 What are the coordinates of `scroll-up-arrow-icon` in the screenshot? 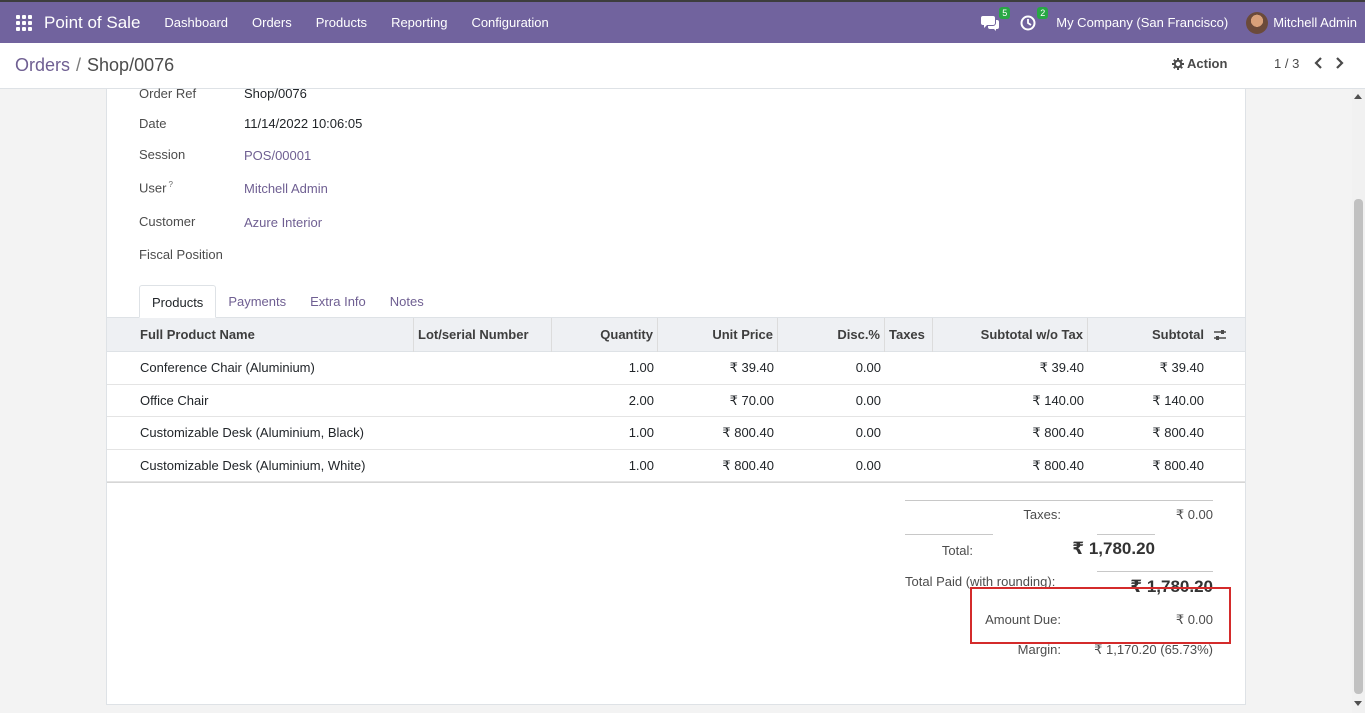 It's located at (1358, 96).